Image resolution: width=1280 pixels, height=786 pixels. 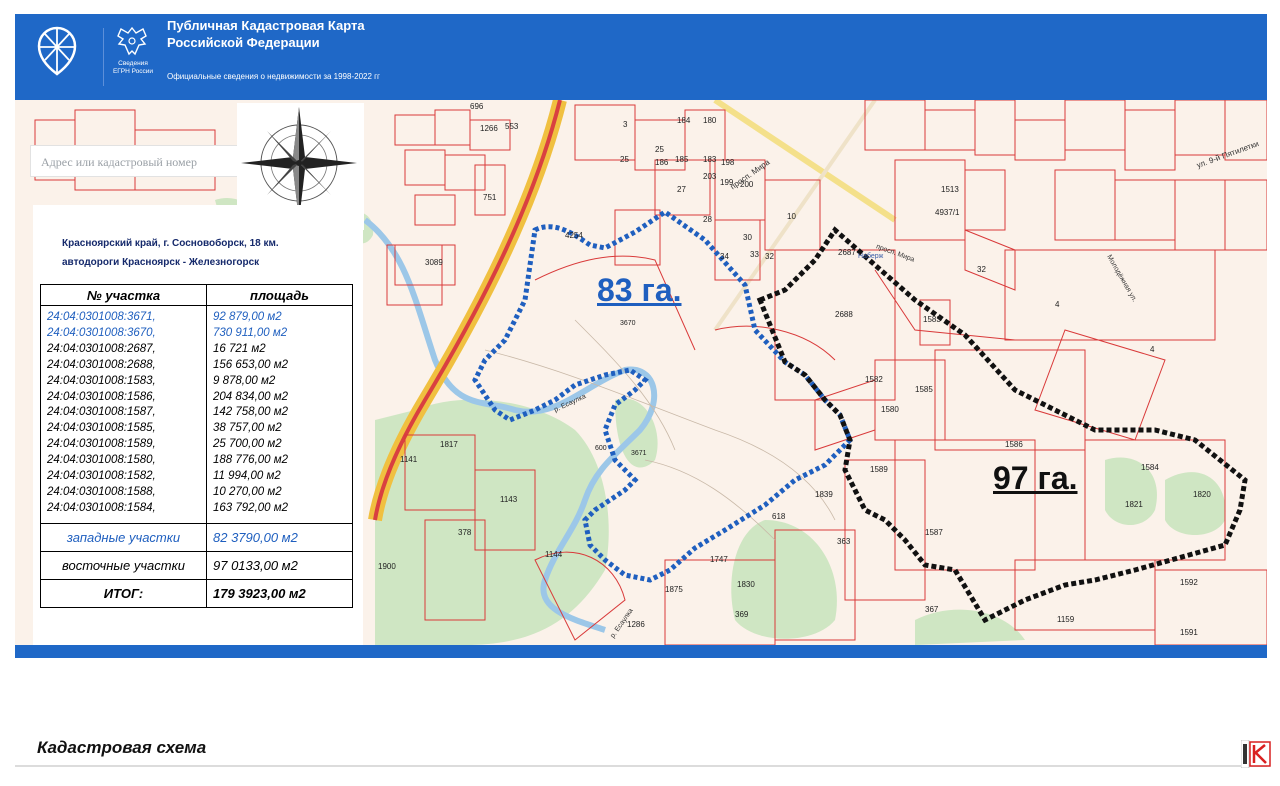 I want to click on map-bottom-bar, so click(x=641, y=651).